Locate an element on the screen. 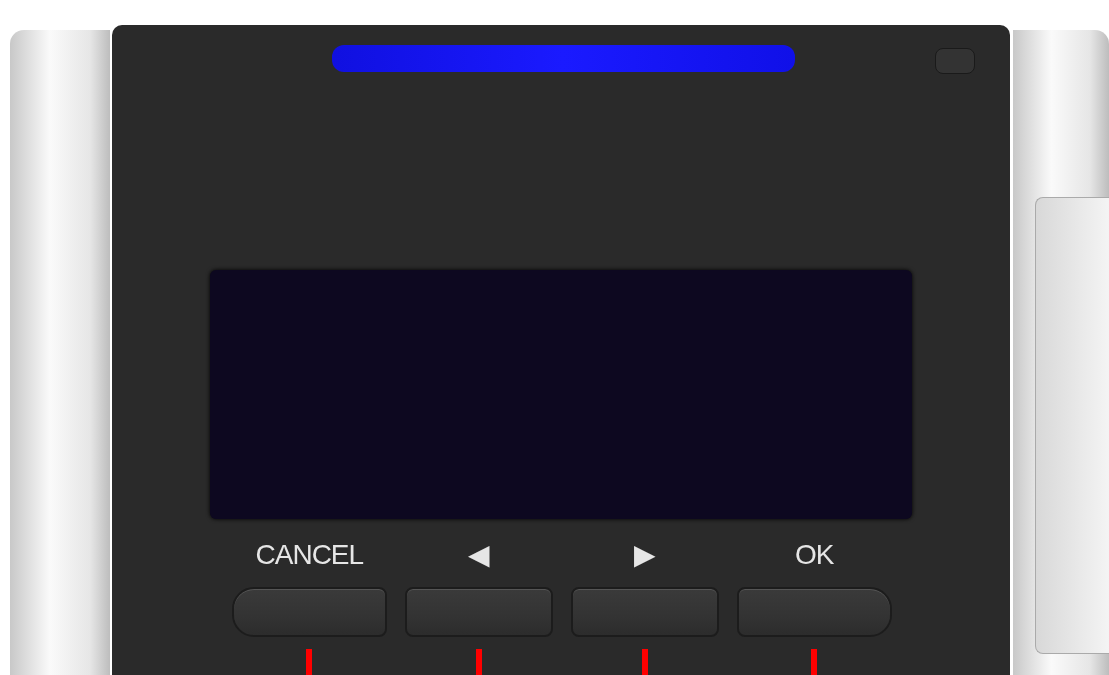  key-label: OK is located at coordinates (814, 555).